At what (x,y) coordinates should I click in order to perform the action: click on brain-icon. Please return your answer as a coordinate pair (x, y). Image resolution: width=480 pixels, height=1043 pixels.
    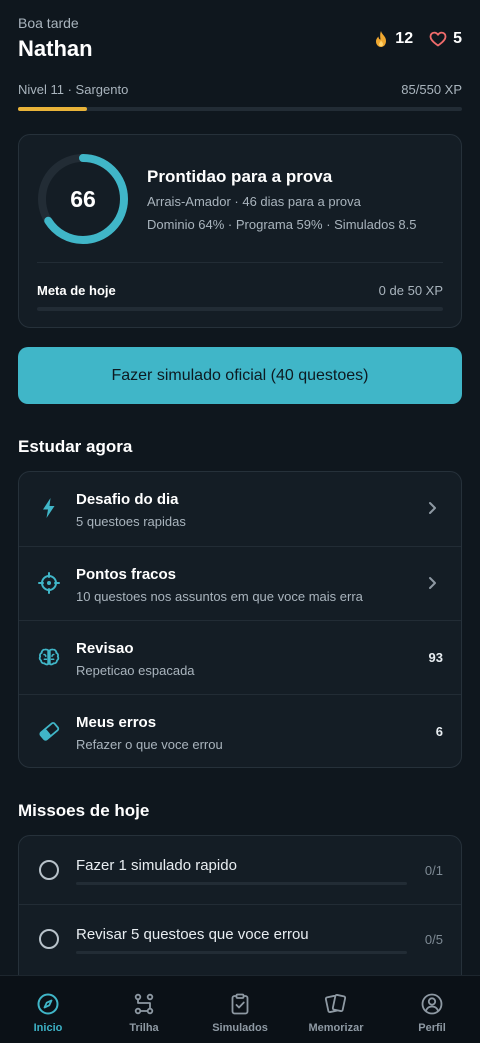
    Looking at the image, I should click on (49, 657).